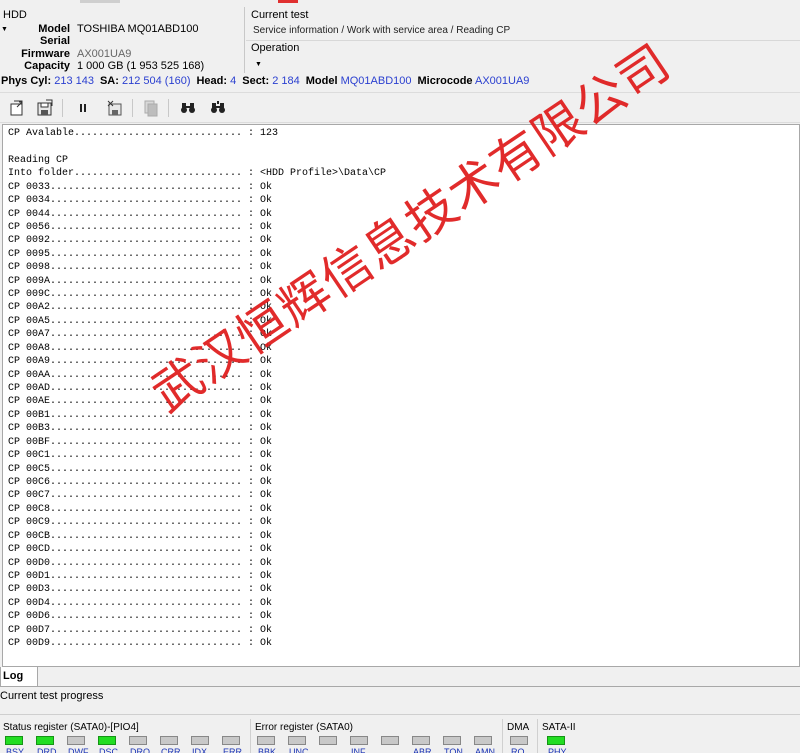 The image size is (800, 753). Describe the element at coordinates (559, 727) in the screenshot. I see `sata-title: SATA-II` at that location.